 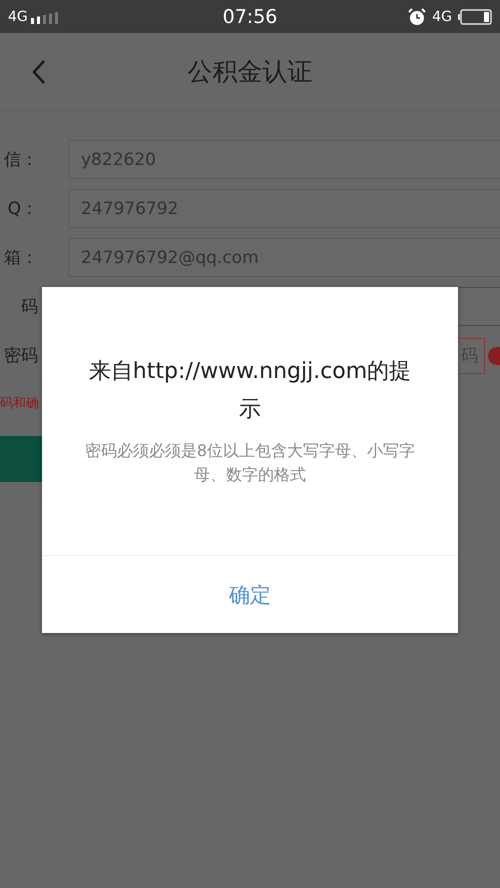 What do you see at coordinates (250, 463) in the screenshot?
I see `dialog-message: 密码必须必须是8位以上包含大写字母、小写字母、数字的格式` at bounding box center [250, 463].